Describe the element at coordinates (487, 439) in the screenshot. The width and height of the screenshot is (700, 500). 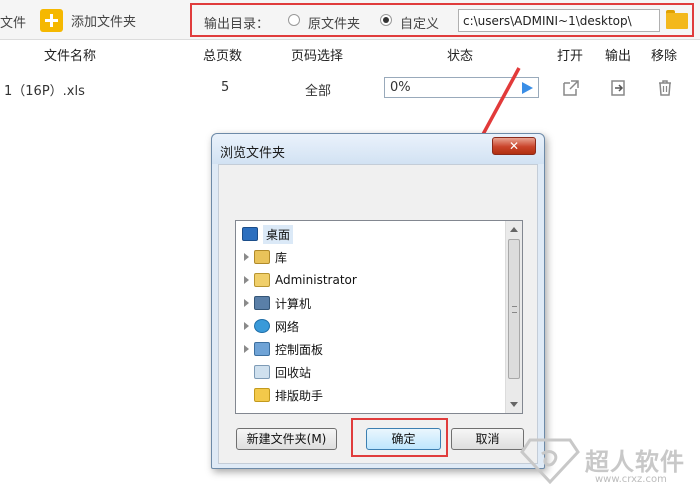
I see `cancel-button: 取消` at that location.